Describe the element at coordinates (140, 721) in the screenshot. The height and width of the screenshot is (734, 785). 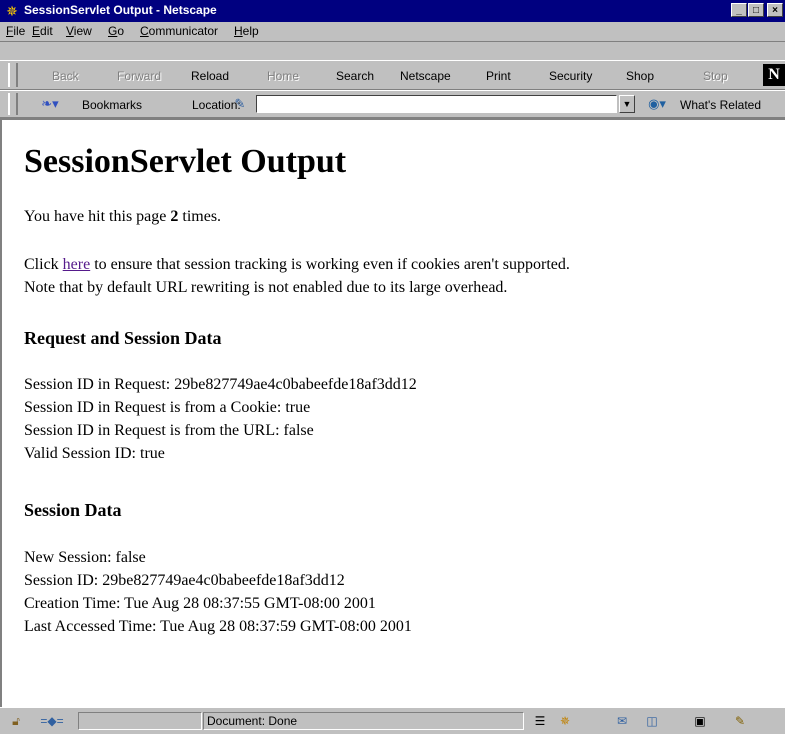
I see `progress-bar` at that location.